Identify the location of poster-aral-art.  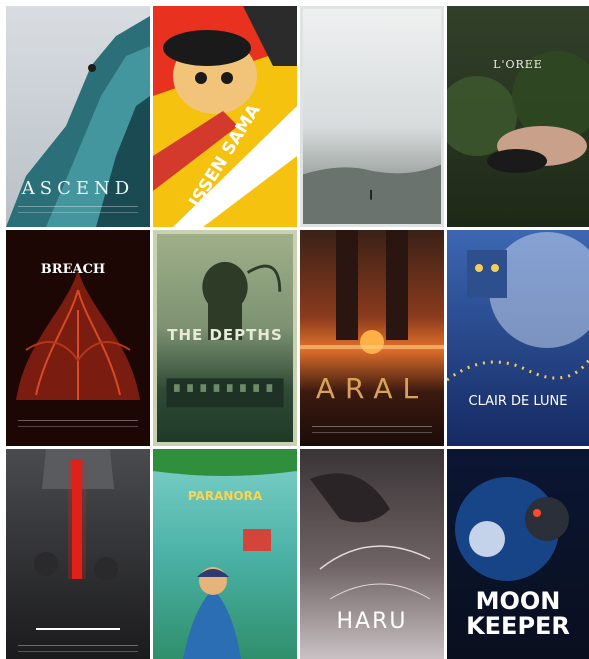
(372, 292).